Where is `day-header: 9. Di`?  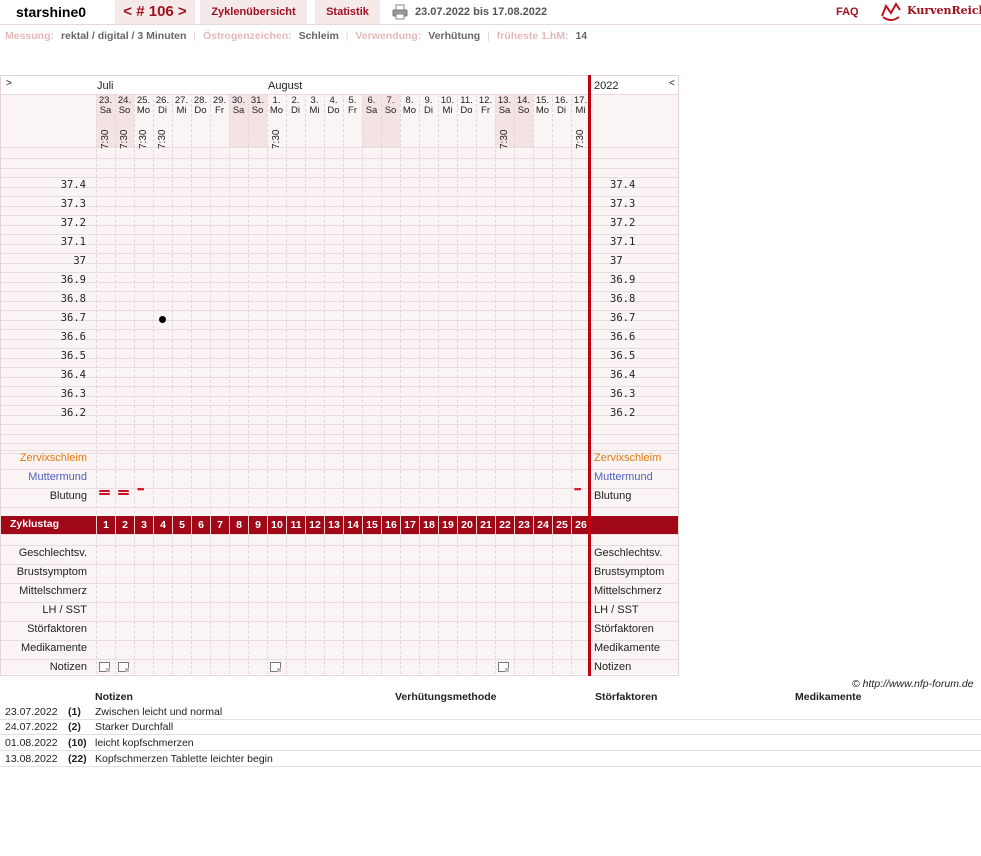
day-header: 9. Di is located at coordinates (428, 106).